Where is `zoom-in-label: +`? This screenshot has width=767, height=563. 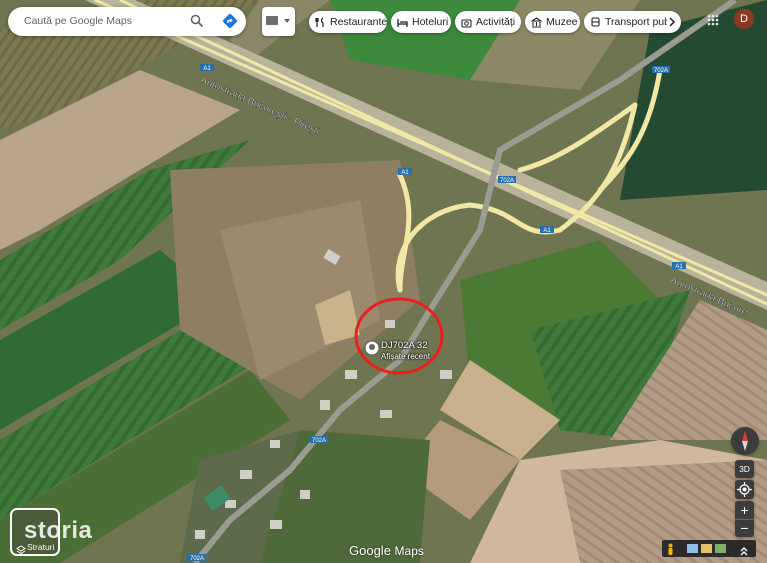
zoom-in-label: + is located at coordinates (744, 510).